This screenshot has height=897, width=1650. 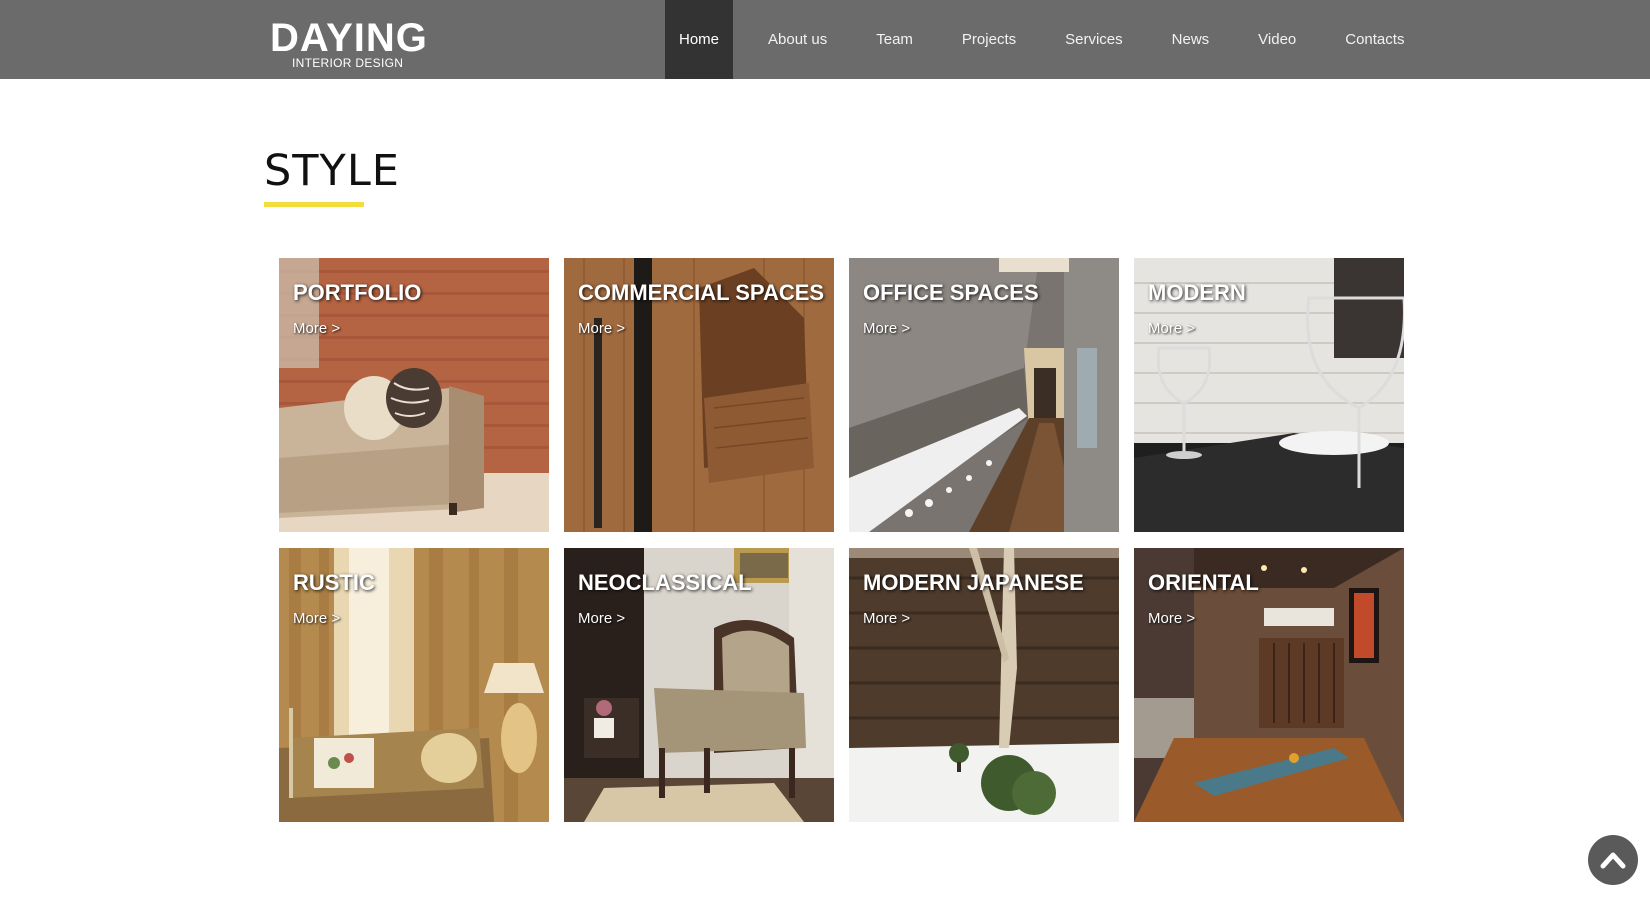 I want to click on nav-item-services: Services, so click(x=1094, y=39).